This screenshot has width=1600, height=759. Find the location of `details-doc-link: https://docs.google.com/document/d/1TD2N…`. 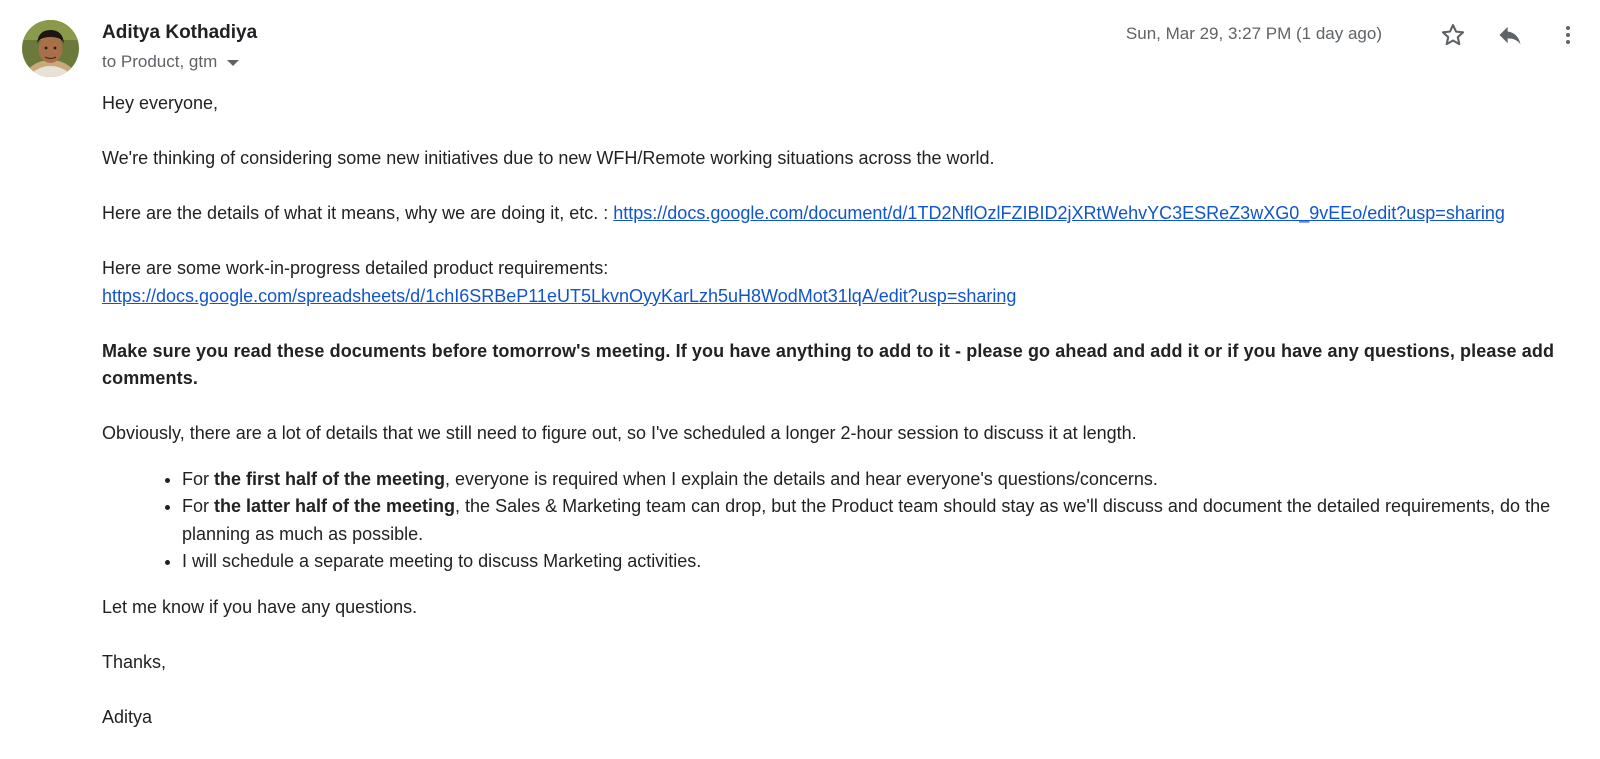

details-doc-link: https://docs.google.com/document/d/1TD2N… is located at coordinates (1059, 213).